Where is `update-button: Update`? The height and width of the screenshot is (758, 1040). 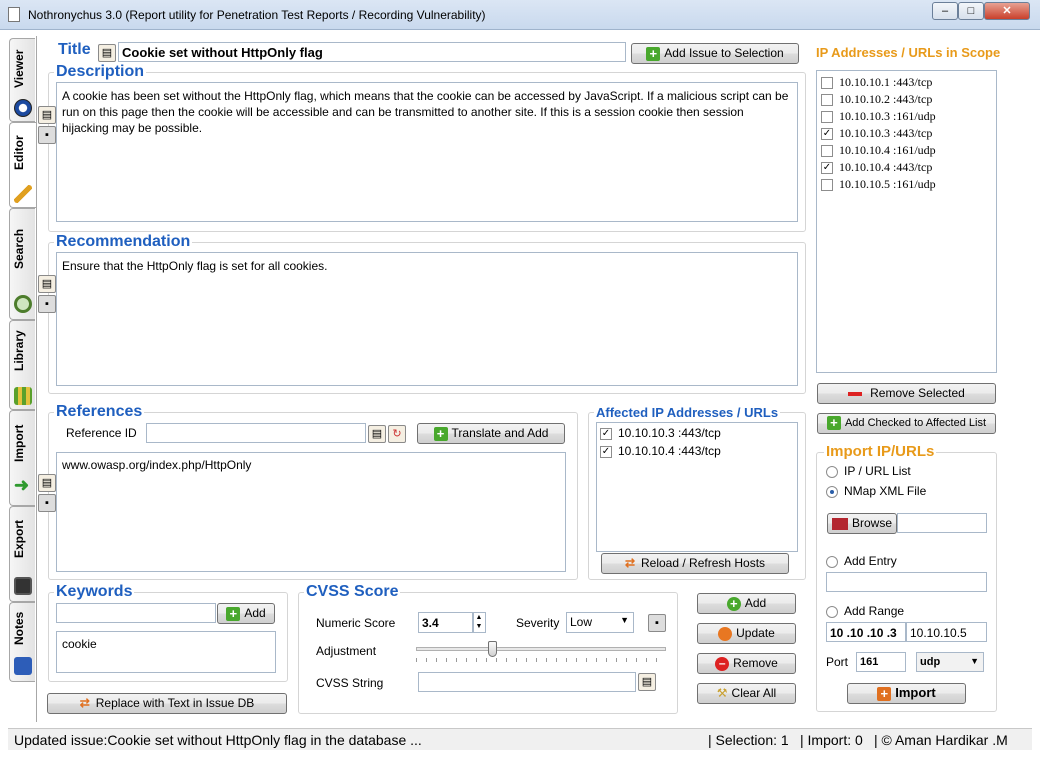 update-button: Update is located at coordinates (746, 633).